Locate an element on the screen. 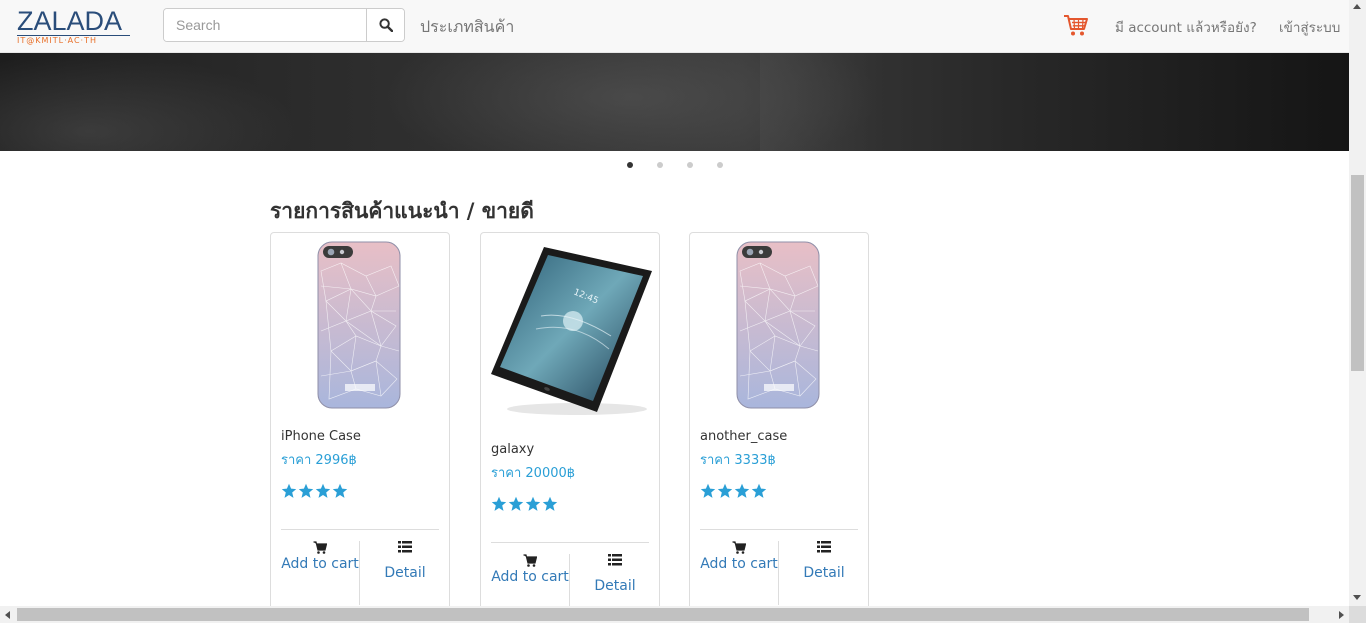  search-icon is located at coordinates (386, 25).